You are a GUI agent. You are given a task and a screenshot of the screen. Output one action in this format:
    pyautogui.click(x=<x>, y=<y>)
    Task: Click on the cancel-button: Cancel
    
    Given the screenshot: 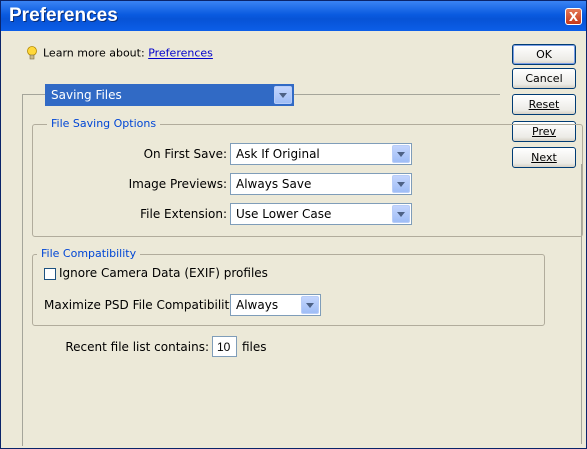 What is the action you would take?
    pyautogui.click(x=544, y=78)
    